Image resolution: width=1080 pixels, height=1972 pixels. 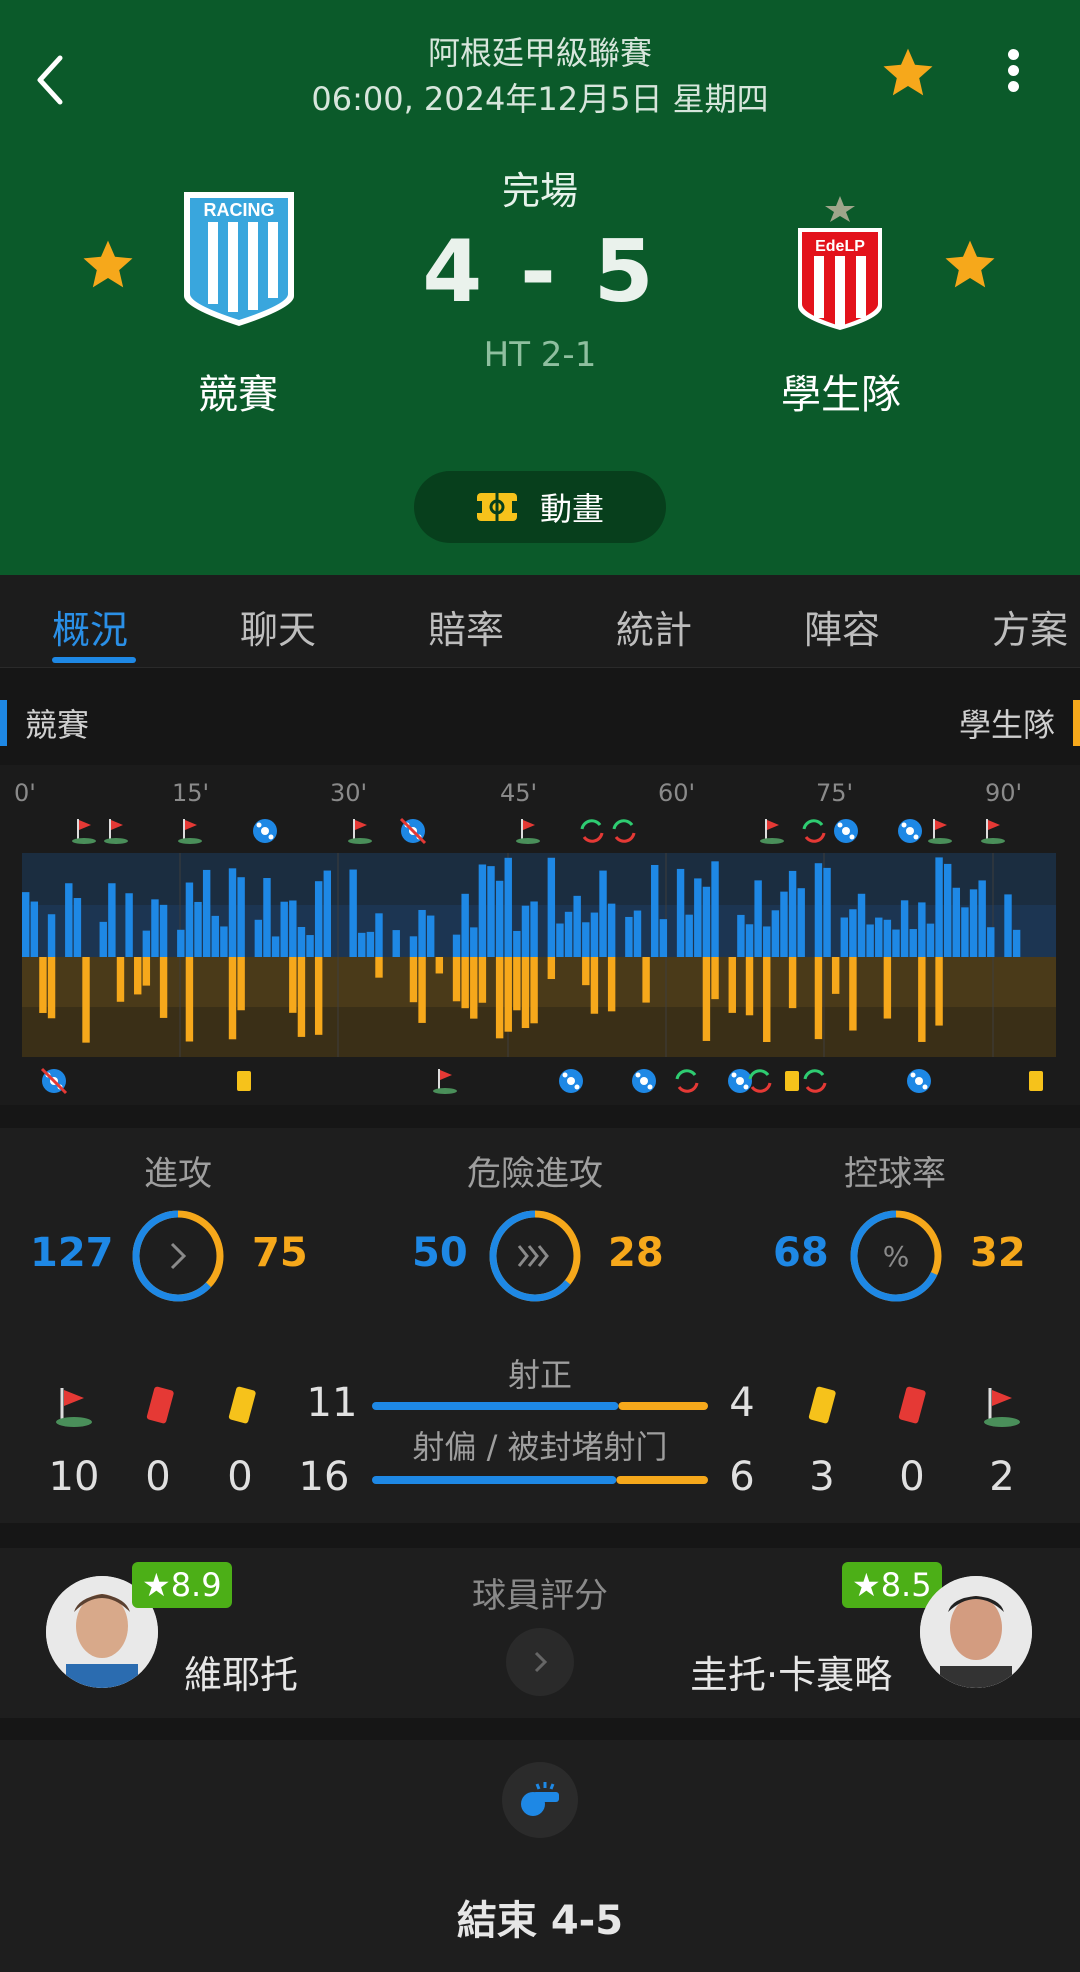 I want to click on player-ratings-more-button, so click(x=540, y=1662).